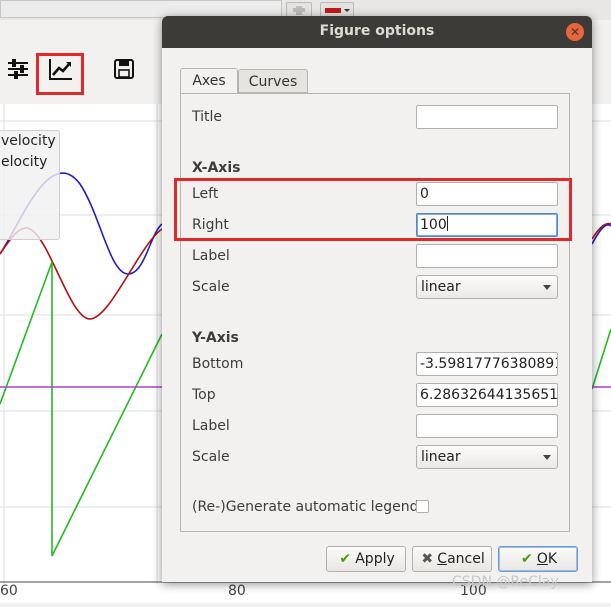 The image size is (611, 607). What do you see at coordinates (211, 287) in the screenshot?
I see `x-scale-label: Scale` at bounding box center [211, 287].